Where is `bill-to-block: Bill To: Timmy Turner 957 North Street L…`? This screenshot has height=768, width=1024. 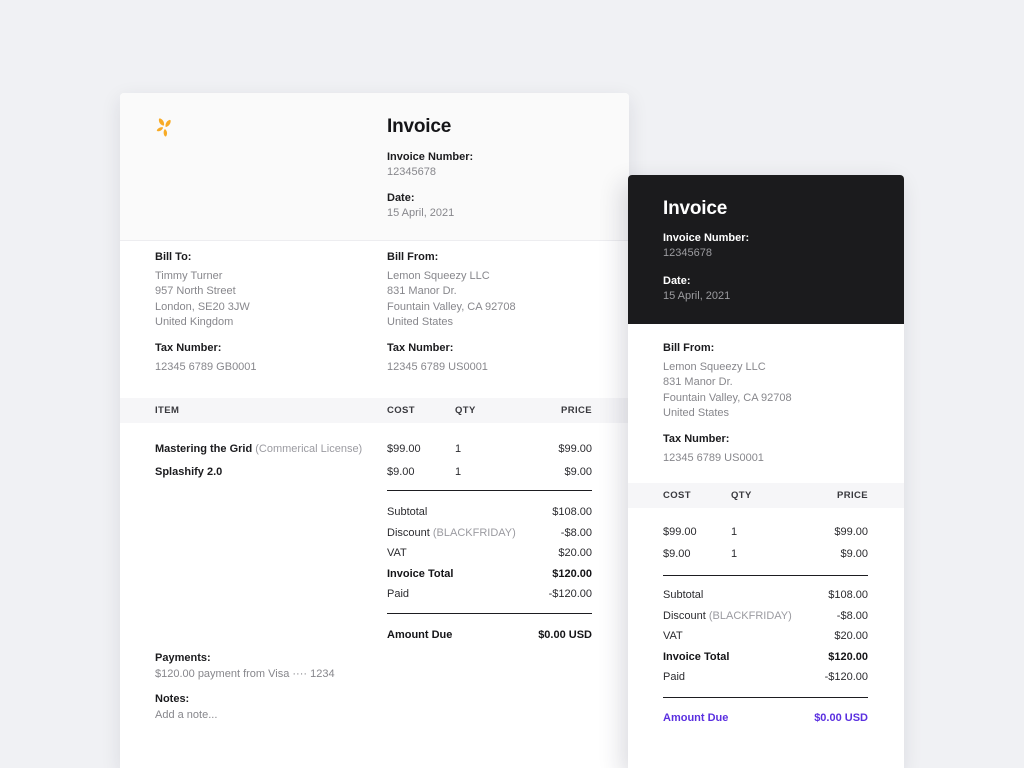
bill-to-block: Bill To: Timmy Turner 957 North Street L… is located at coordinates (262, 312).